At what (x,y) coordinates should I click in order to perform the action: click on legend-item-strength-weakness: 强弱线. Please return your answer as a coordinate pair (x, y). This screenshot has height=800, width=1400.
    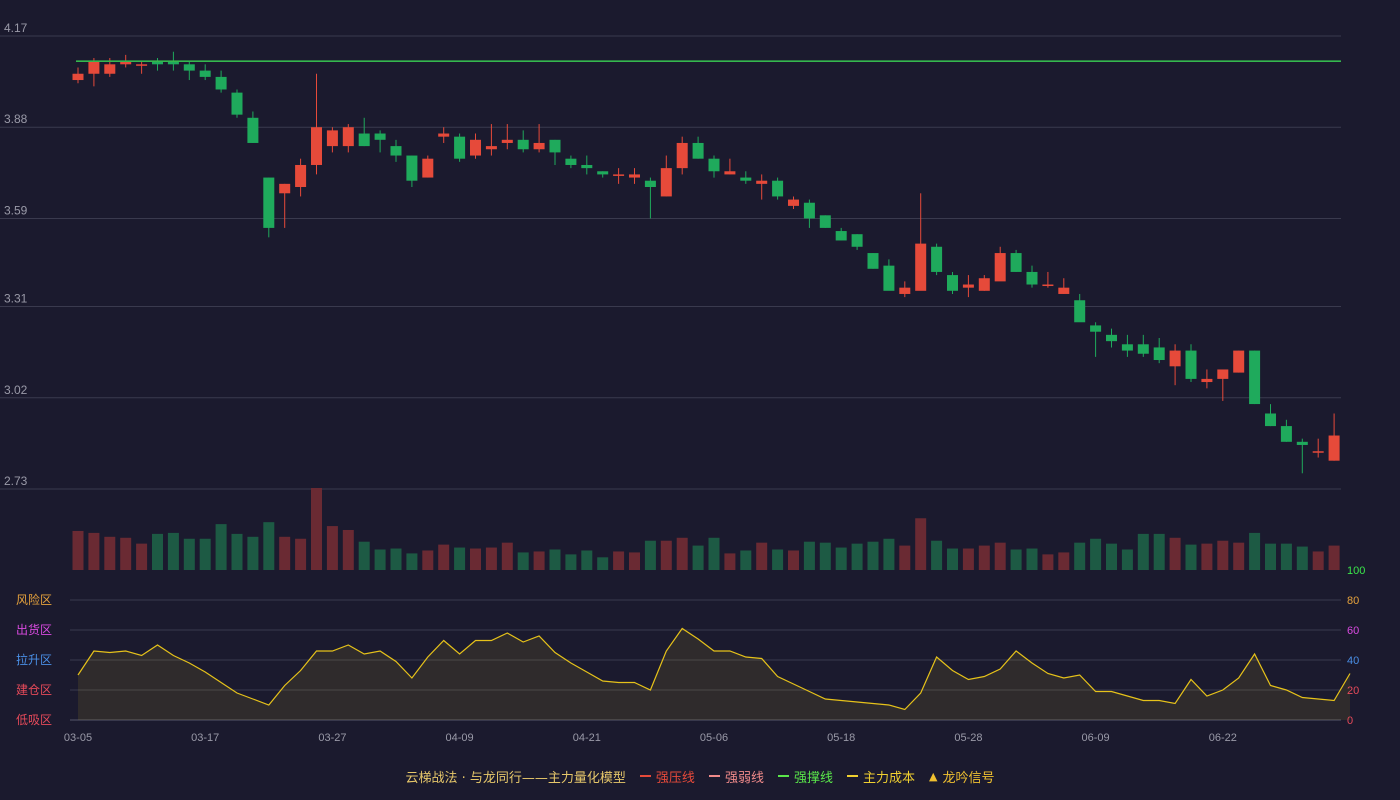
    Looking at the image, I should click on (736, 776).